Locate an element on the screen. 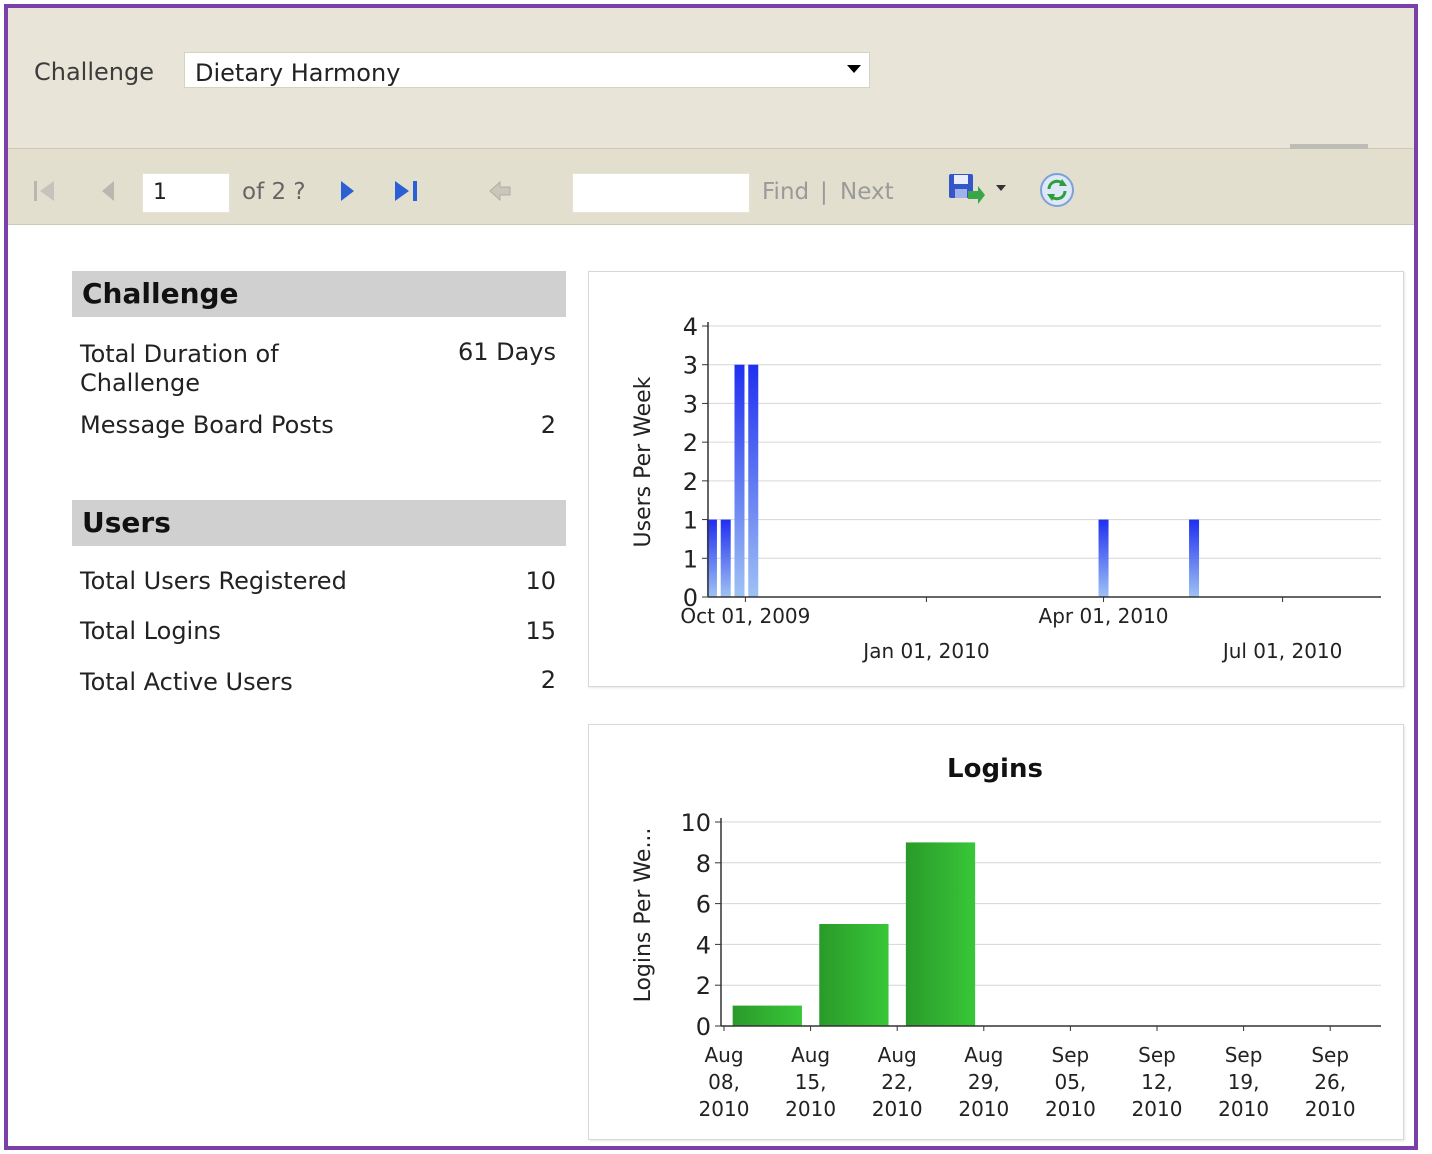 Image resolution: width=1432 pixels, height=1154 pixels. total-active-users-label: Total Active Users is located at coordinates (186, 682).